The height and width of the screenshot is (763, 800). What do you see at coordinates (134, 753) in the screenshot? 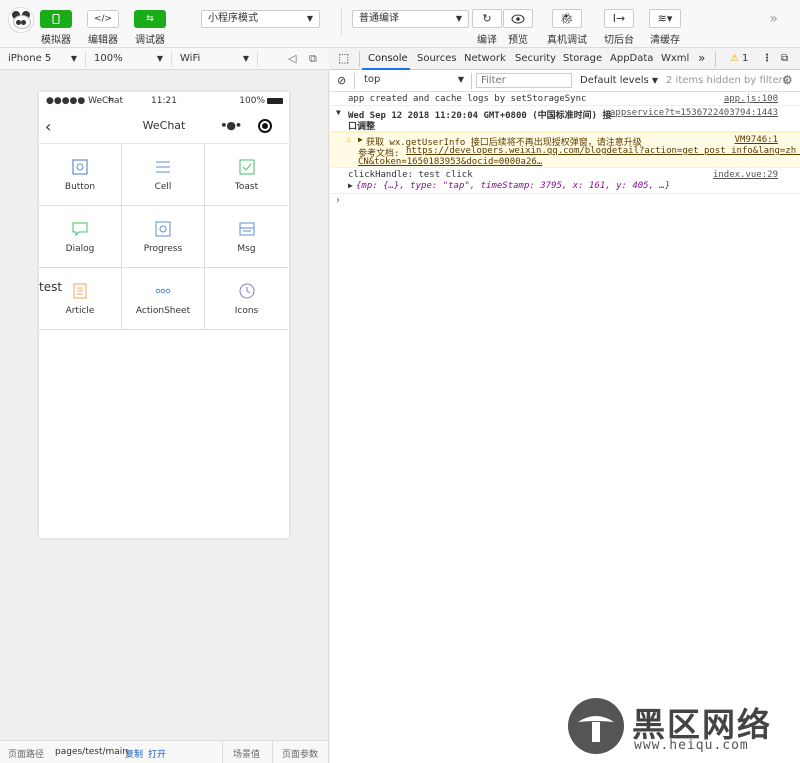
I see `copy-path-link: 复制` at bounding box center [134, 753].